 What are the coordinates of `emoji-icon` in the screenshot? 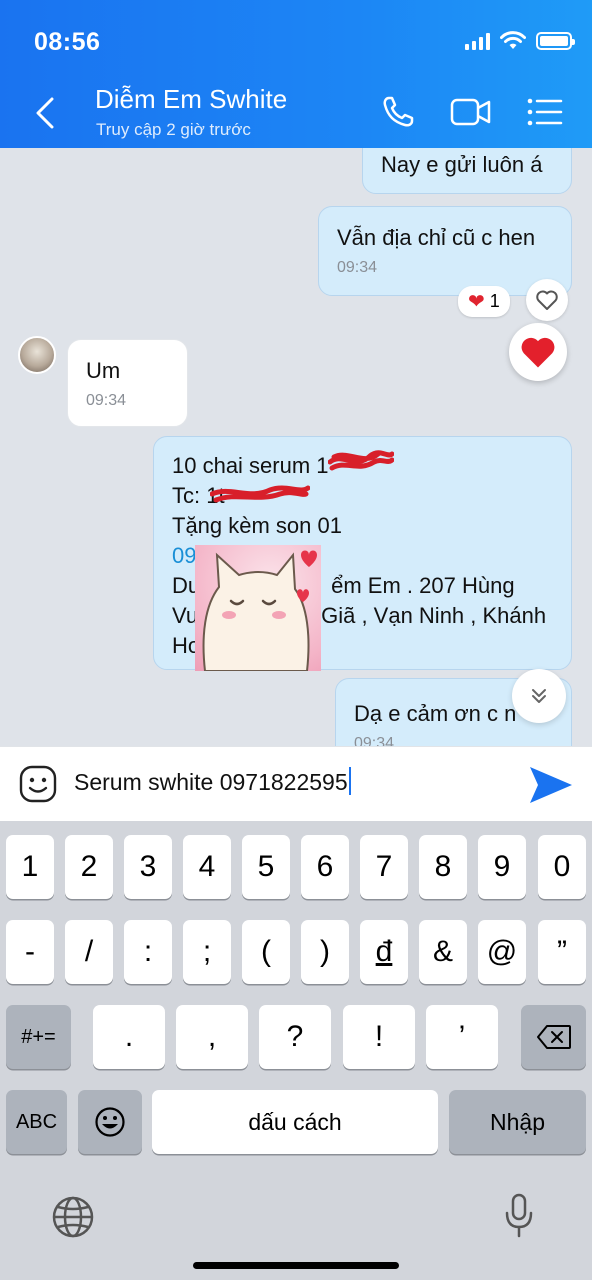 It's located at (110, 1122).